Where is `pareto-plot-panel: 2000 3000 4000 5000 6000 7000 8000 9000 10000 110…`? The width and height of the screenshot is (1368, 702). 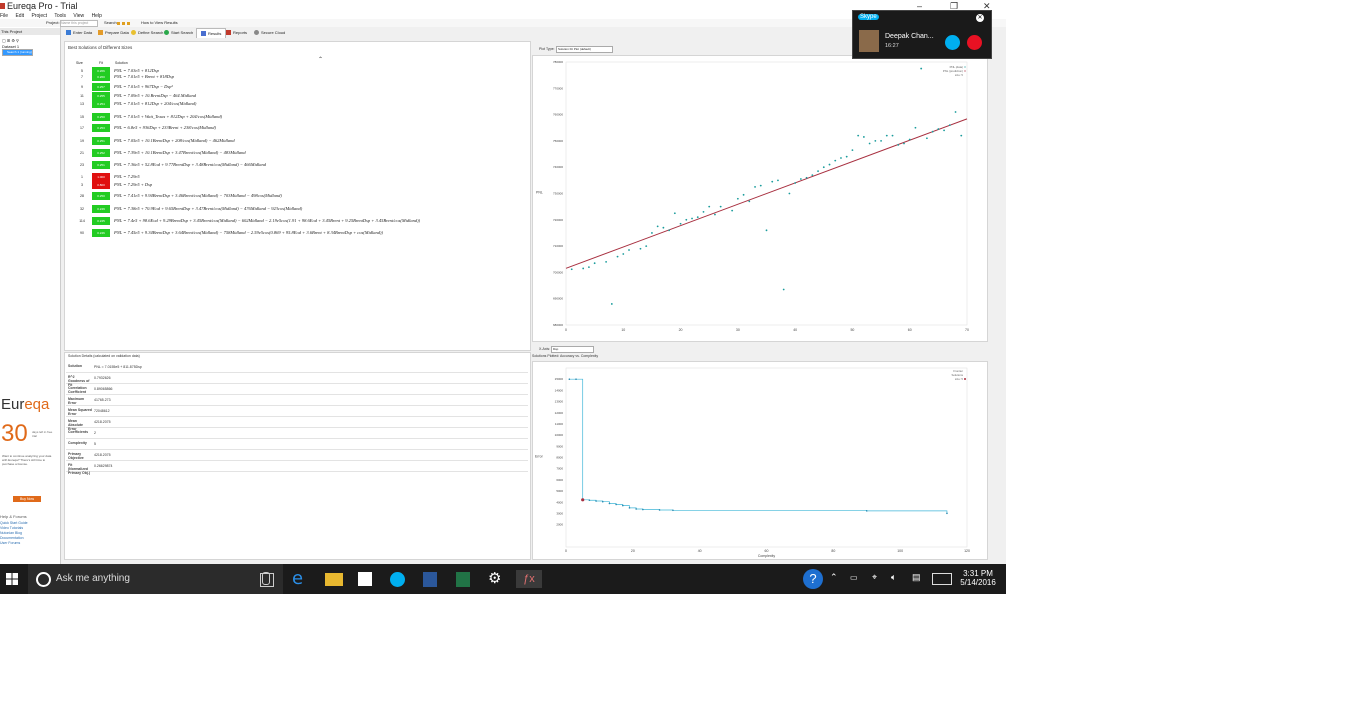
pareto-plot-panel: 2000 3000 4000 5000 6000 7000 8000 9000 10000 110… is located at coordinates (760, 460).